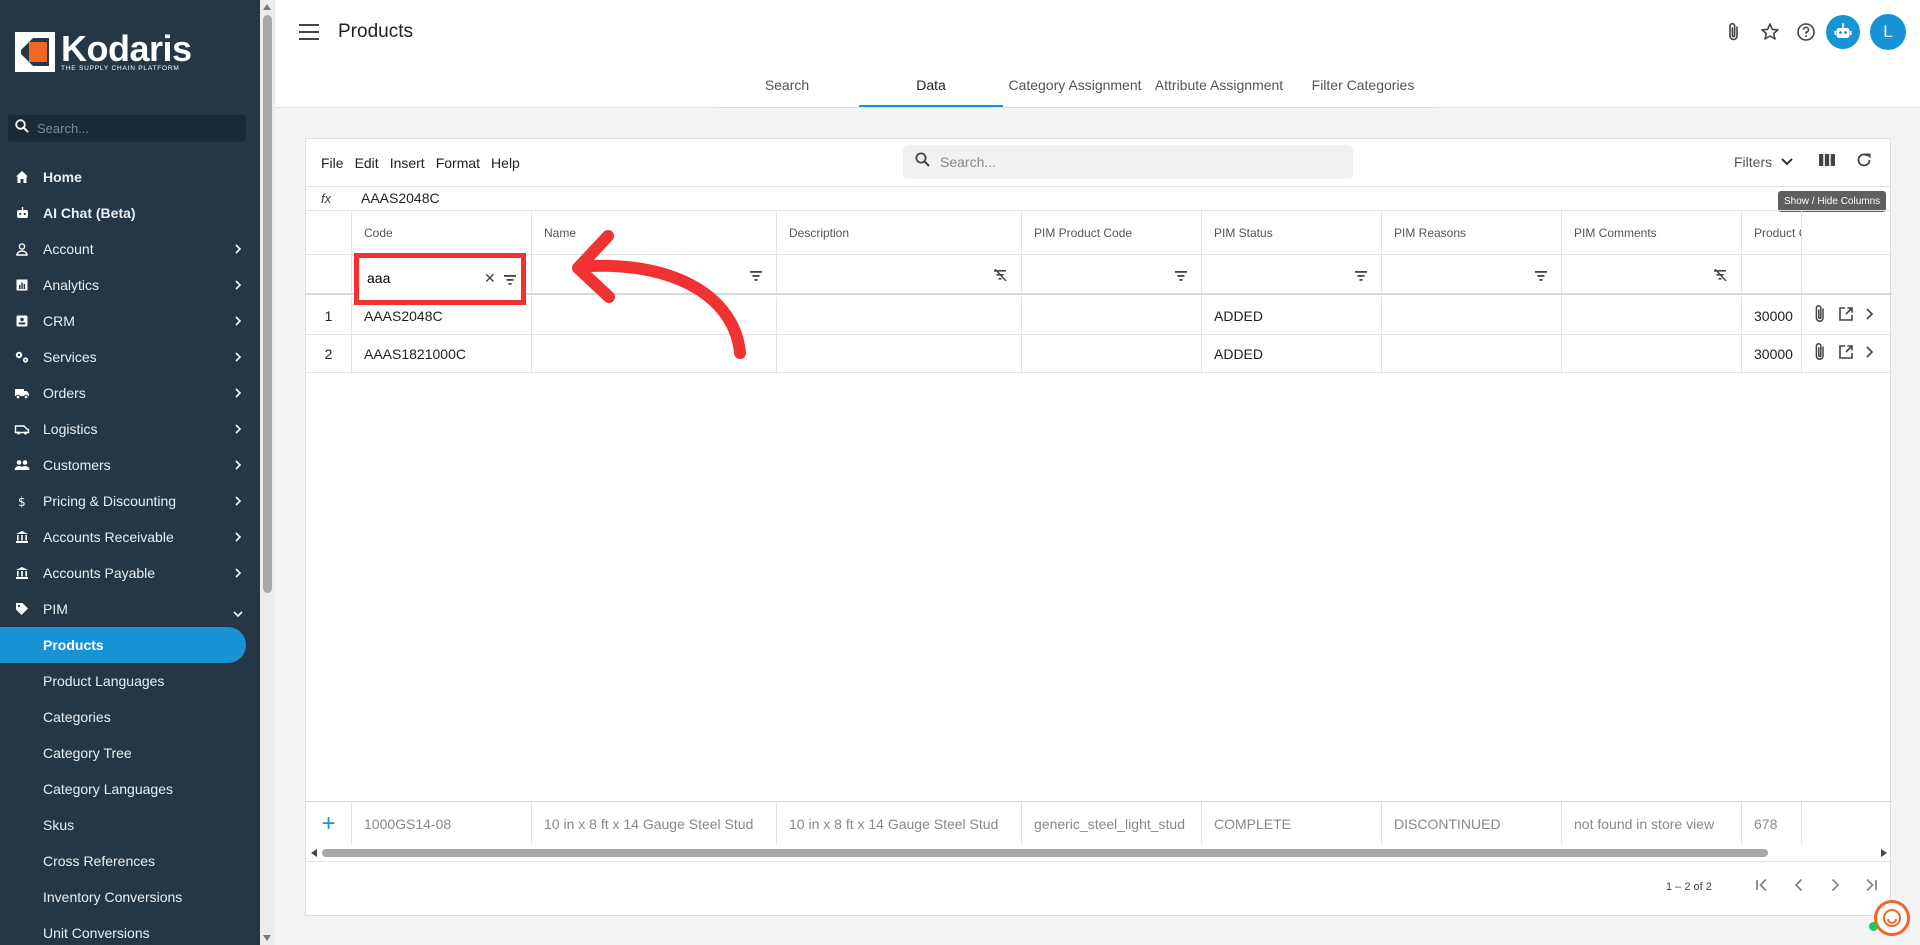 The image size is (1920, 945). I want to click on sidebar-item-accounts-receivable: Accounts Receivable, so click(130, 537).